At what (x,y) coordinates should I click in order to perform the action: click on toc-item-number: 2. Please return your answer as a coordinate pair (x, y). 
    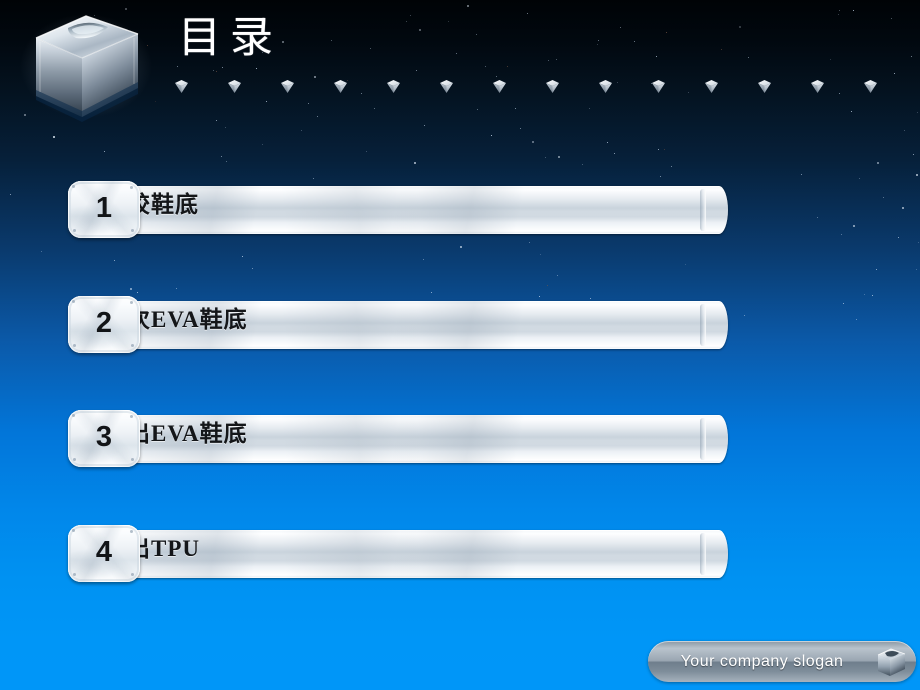
    Looking at the image, I should click on (104, 323).